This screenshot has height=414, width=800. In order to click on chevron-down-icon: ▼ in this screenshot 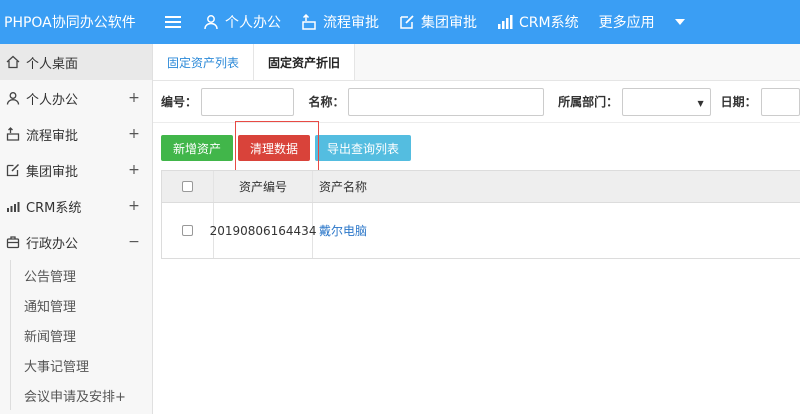, I will do `click(700, 103)`.